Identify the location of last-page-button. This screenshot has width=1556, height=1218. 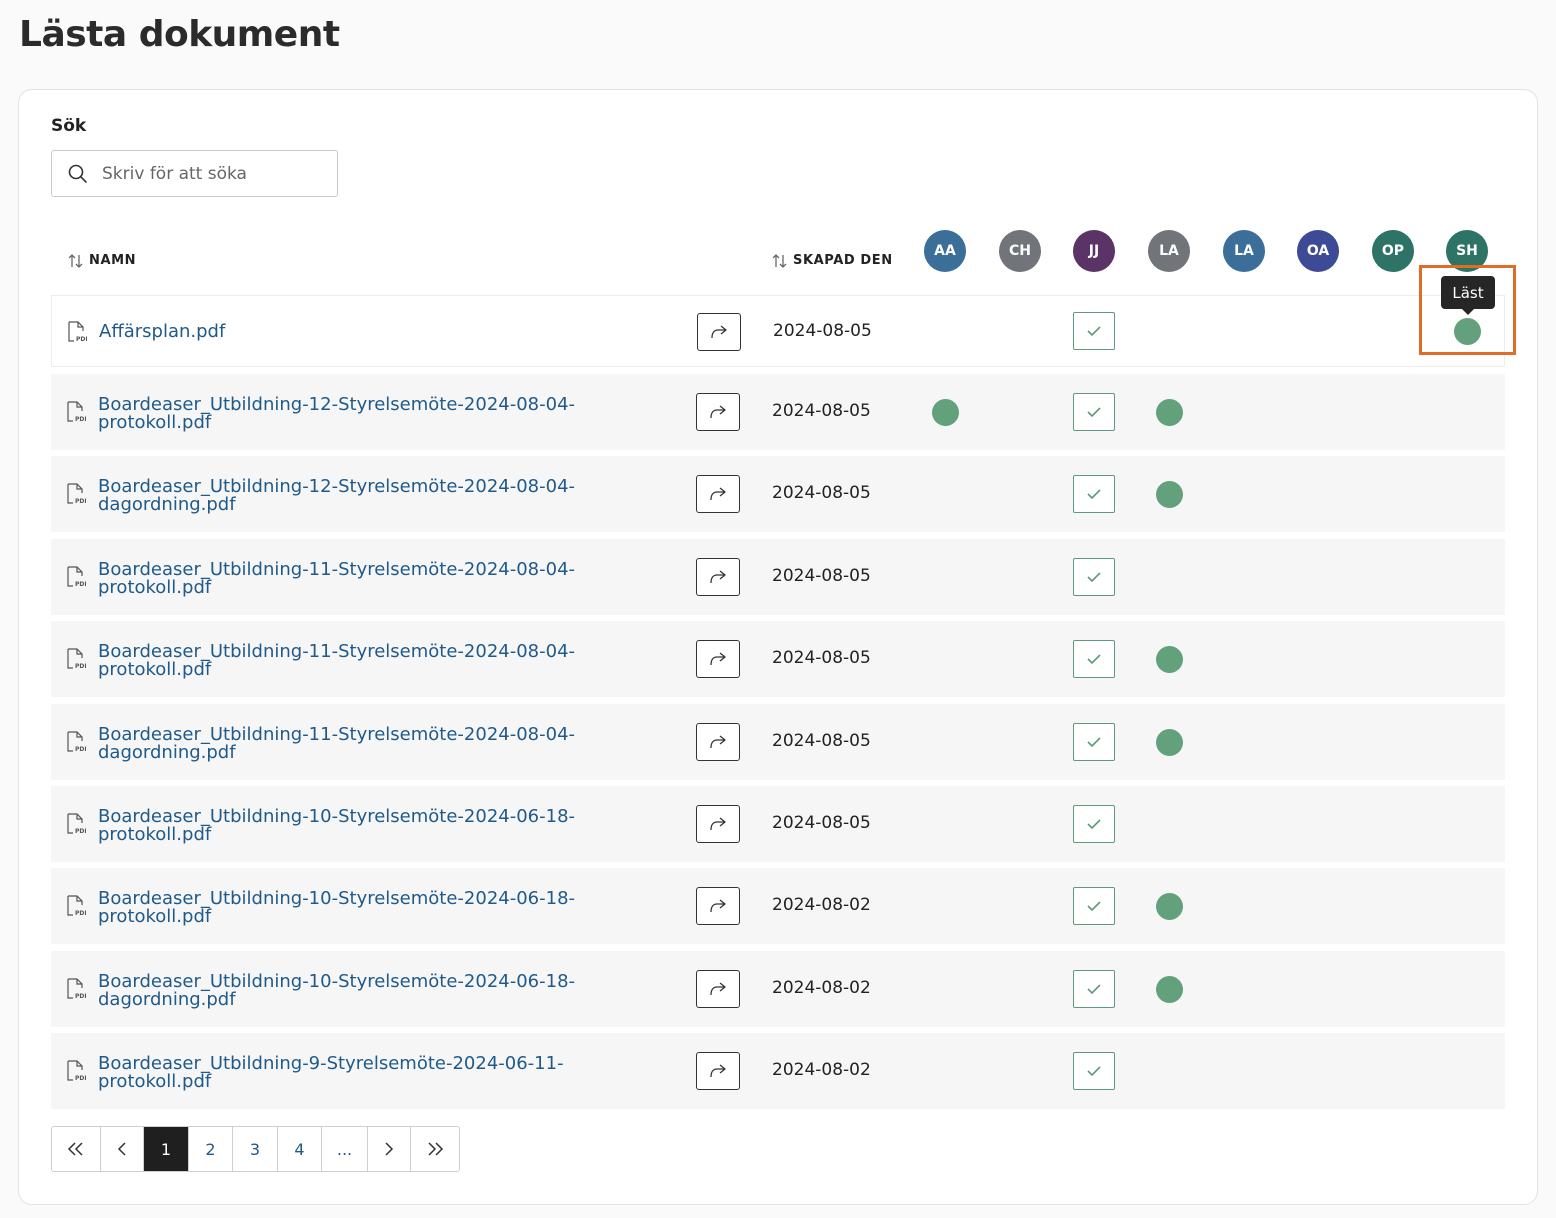
(435, 1149).